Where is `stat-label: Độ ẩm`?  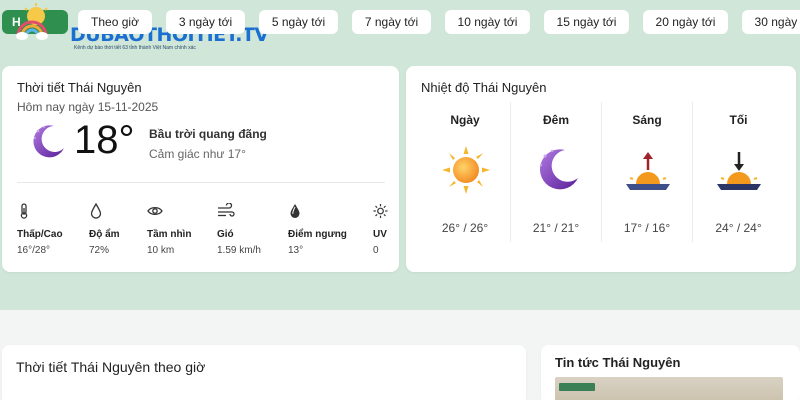 stat-label: Độ ẩm is located at coordinates (104, 234).